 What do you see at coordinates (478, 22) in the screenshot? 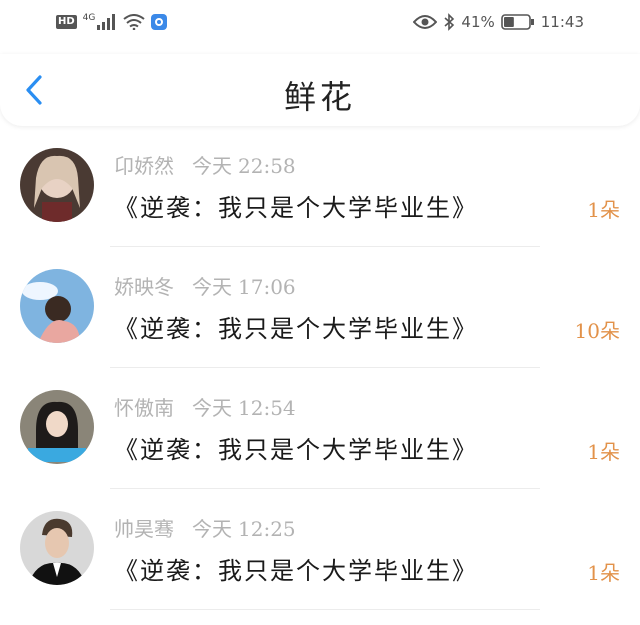
I see `battery-percent: 41%` at bounding box center [478, 22].